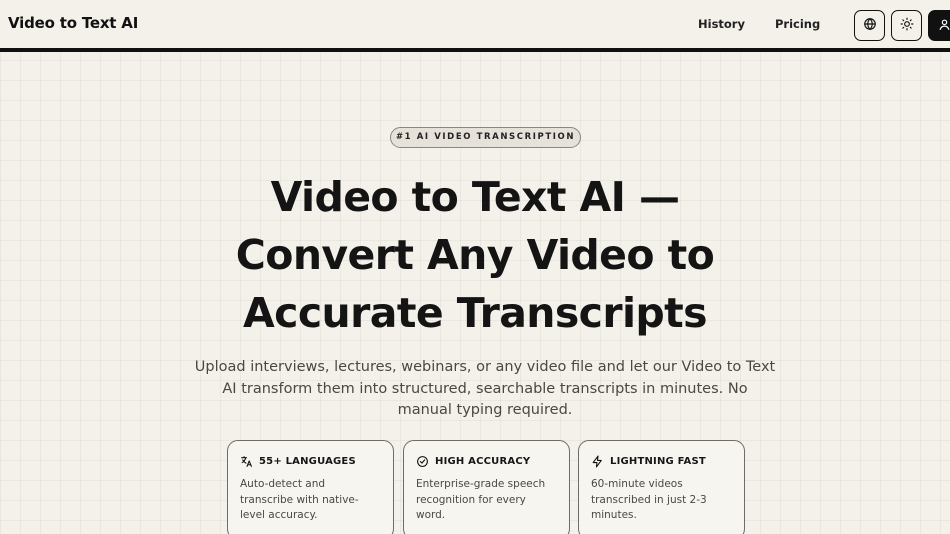 This screenshot has height=534, width=950. I want to click on hero-badge: #1 AI VIDEO TRANSCRIPTION, so click(485, 137).